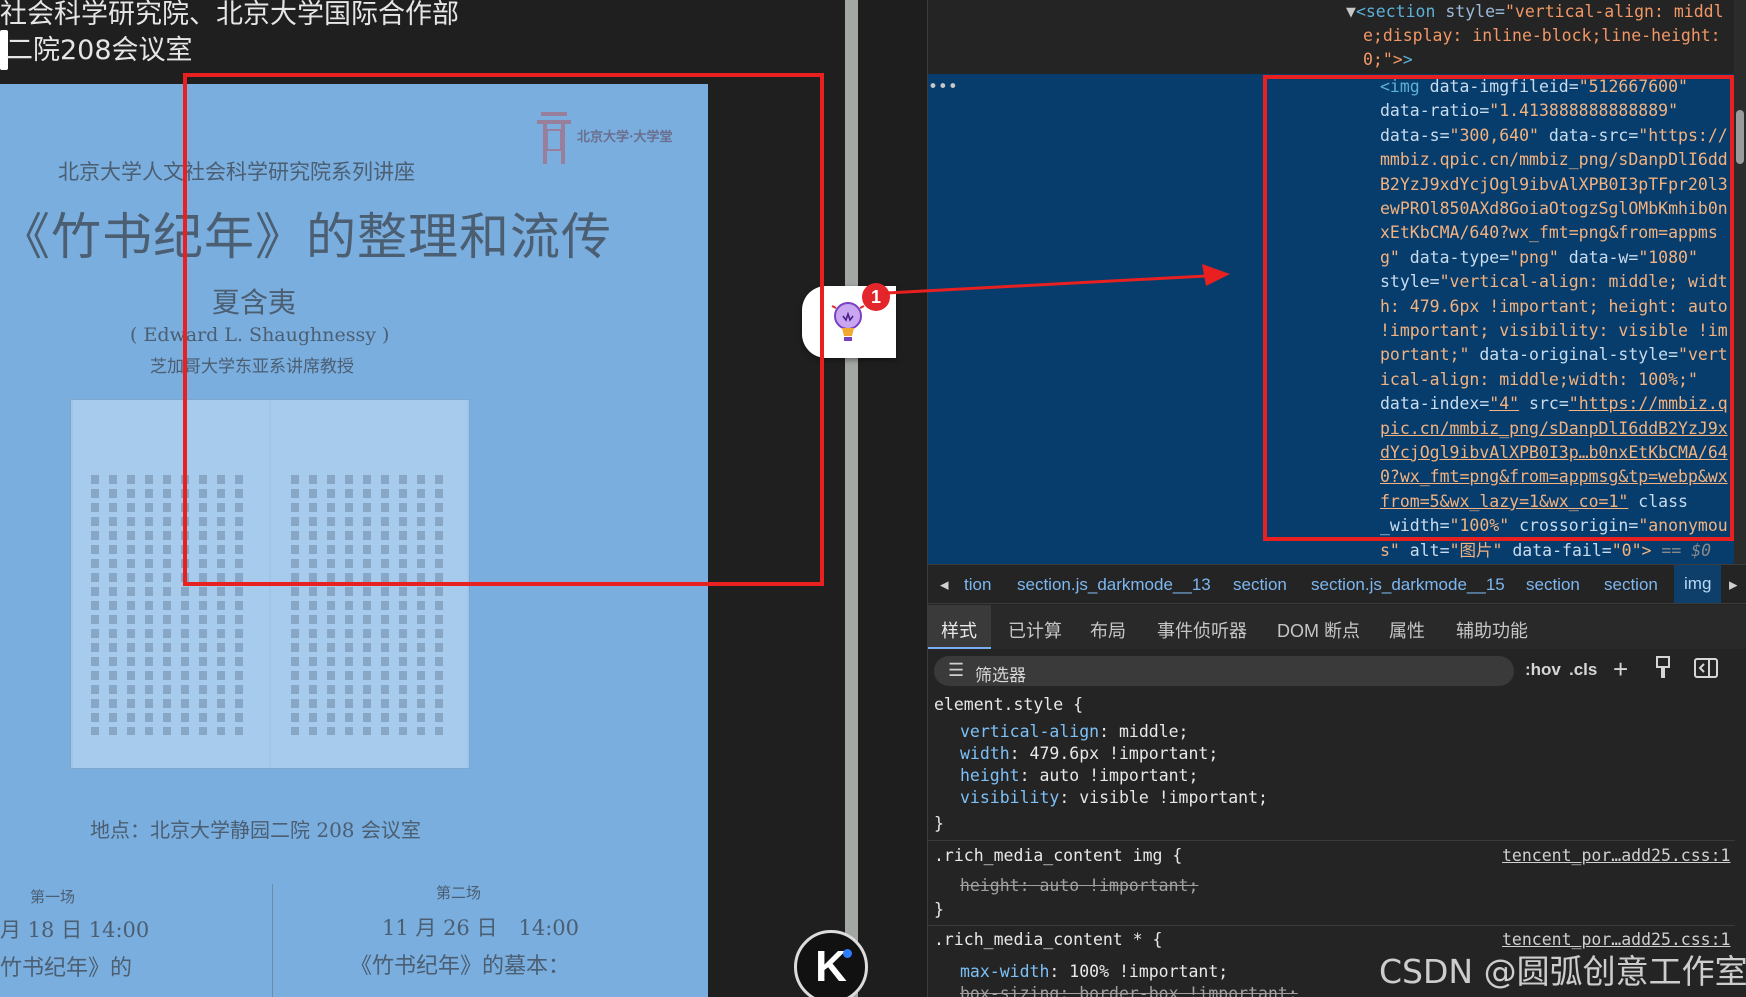  Describe the element at coordinates (1547, 35) in the screenshot. I see `dom-line-cont1: e;display: inline-block;line-height:` at that location.